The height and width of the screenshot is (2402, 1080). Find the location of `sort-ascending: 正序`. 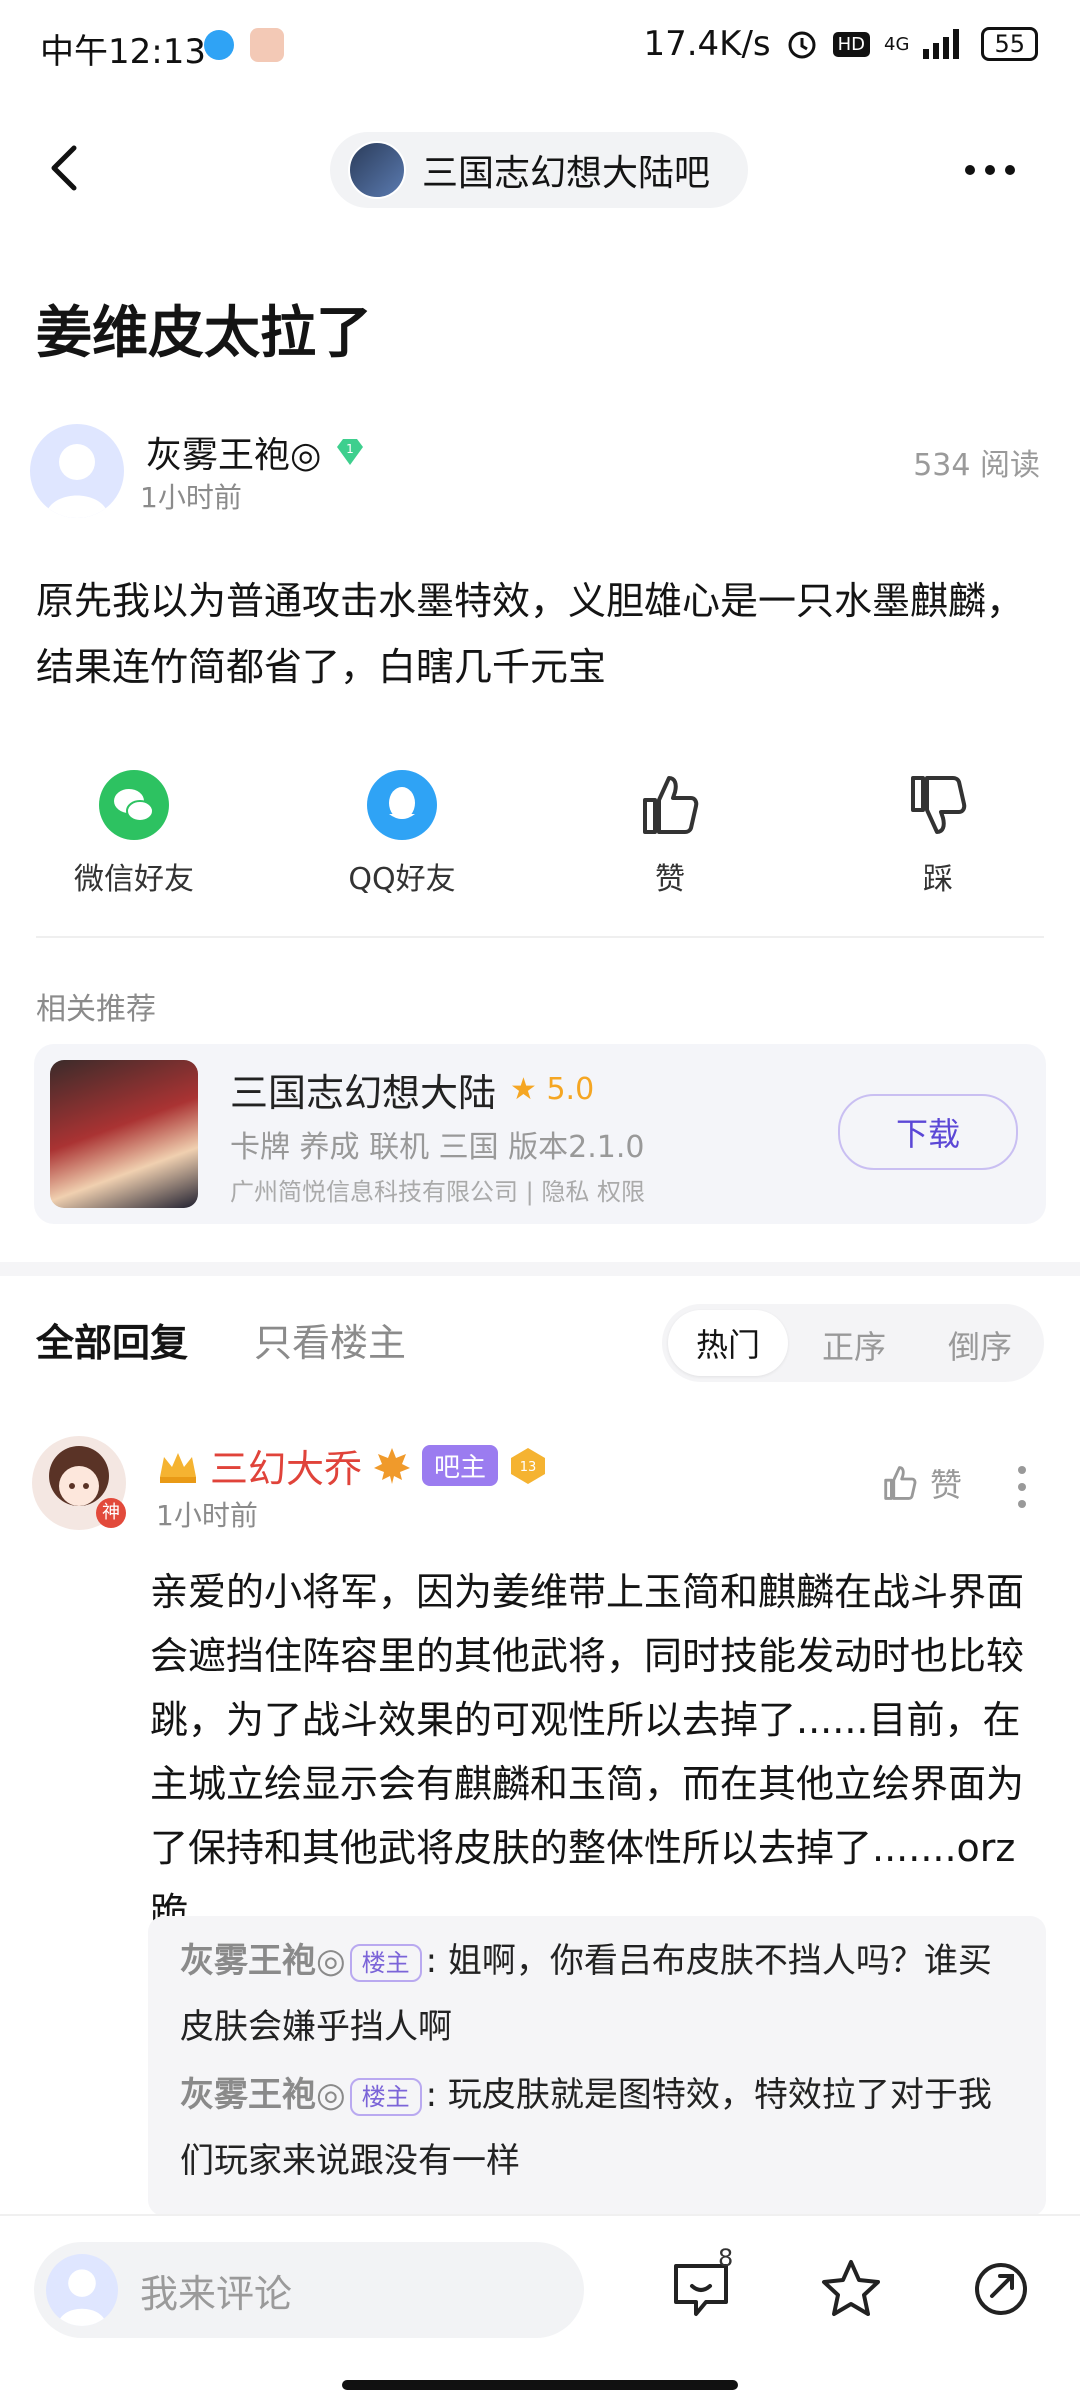

sort-ascending: 正序 is located at coordinates (854, 1345).